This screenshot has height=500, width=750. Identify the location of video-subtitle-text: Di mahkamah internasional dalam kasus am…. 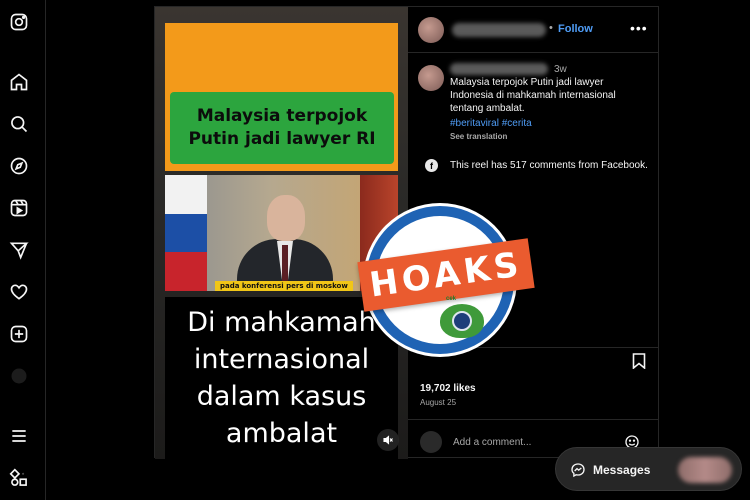
(281, 378).